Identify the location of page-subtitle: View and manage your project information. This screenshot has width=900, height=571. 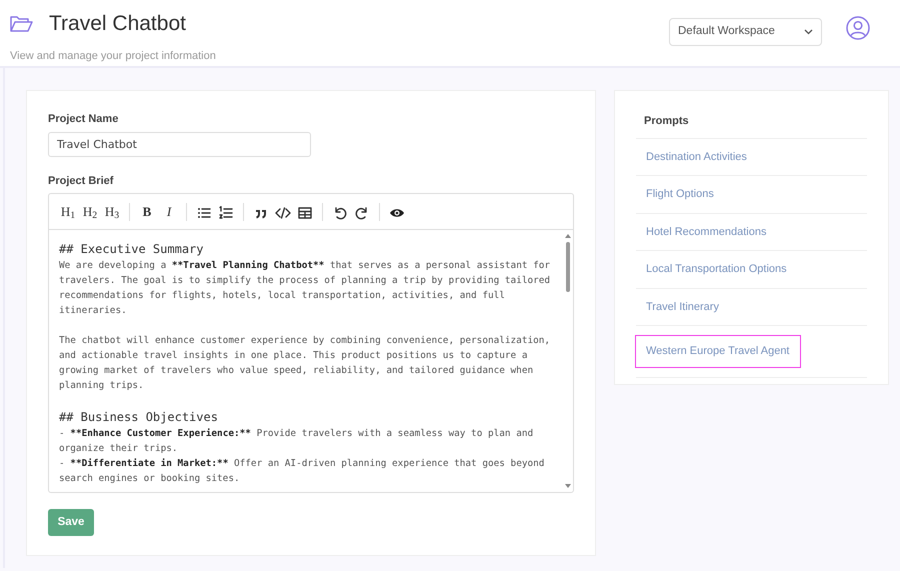
(113, 56).